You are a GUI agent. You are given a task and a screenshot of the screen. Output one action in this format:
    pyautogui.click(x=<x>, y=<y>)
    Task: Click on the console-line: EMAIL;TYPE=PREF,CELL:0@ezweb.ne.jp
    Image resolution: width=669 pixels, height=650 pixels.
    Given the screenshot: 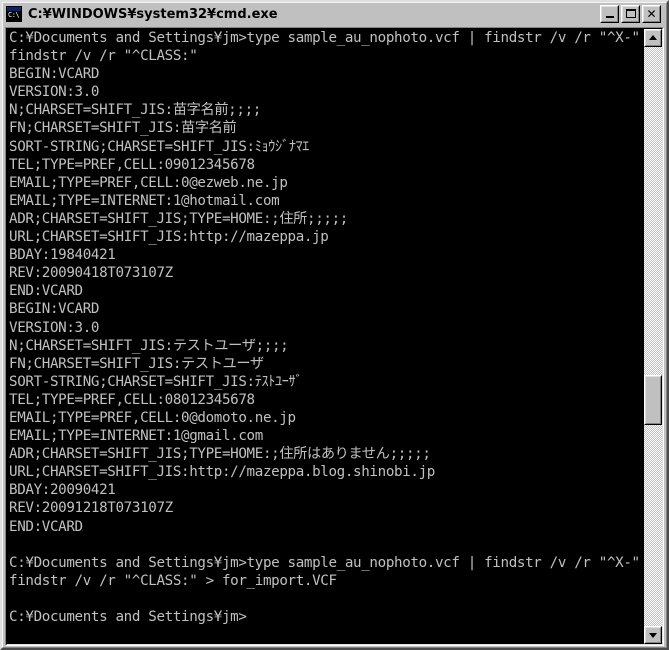 What is the action you would take?
    pyautogui.click(x=148, y=182)
    